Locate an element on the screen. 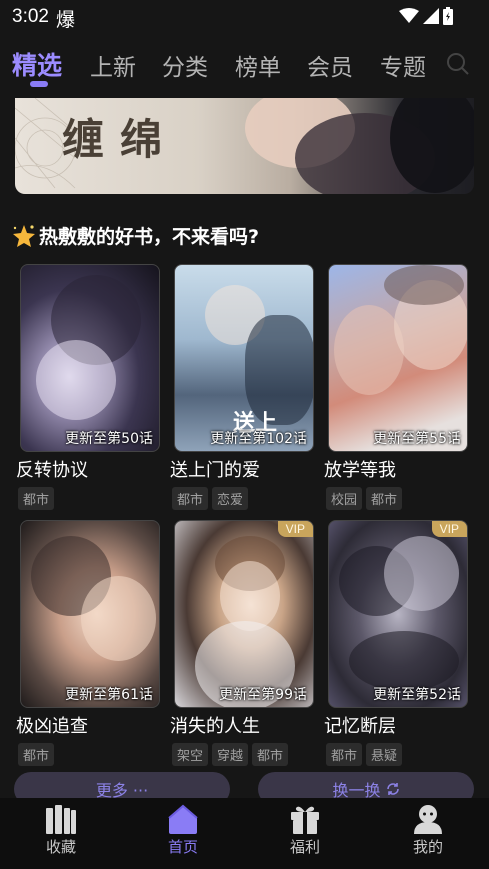 This screenshot has width=489, height=869. status-indicators is located at coordinates (426, 16).